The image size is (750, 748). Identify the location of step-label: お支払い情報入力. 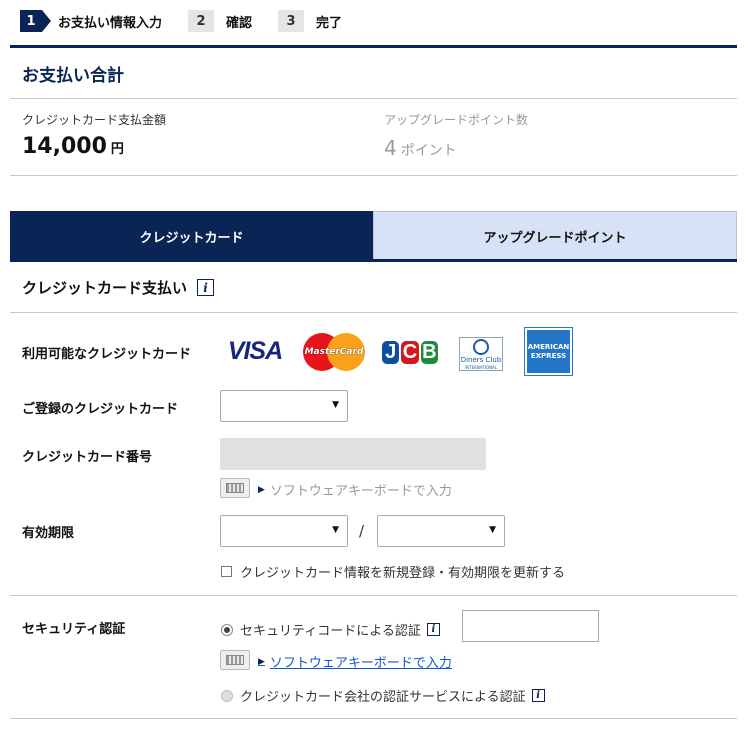
(110, 23).